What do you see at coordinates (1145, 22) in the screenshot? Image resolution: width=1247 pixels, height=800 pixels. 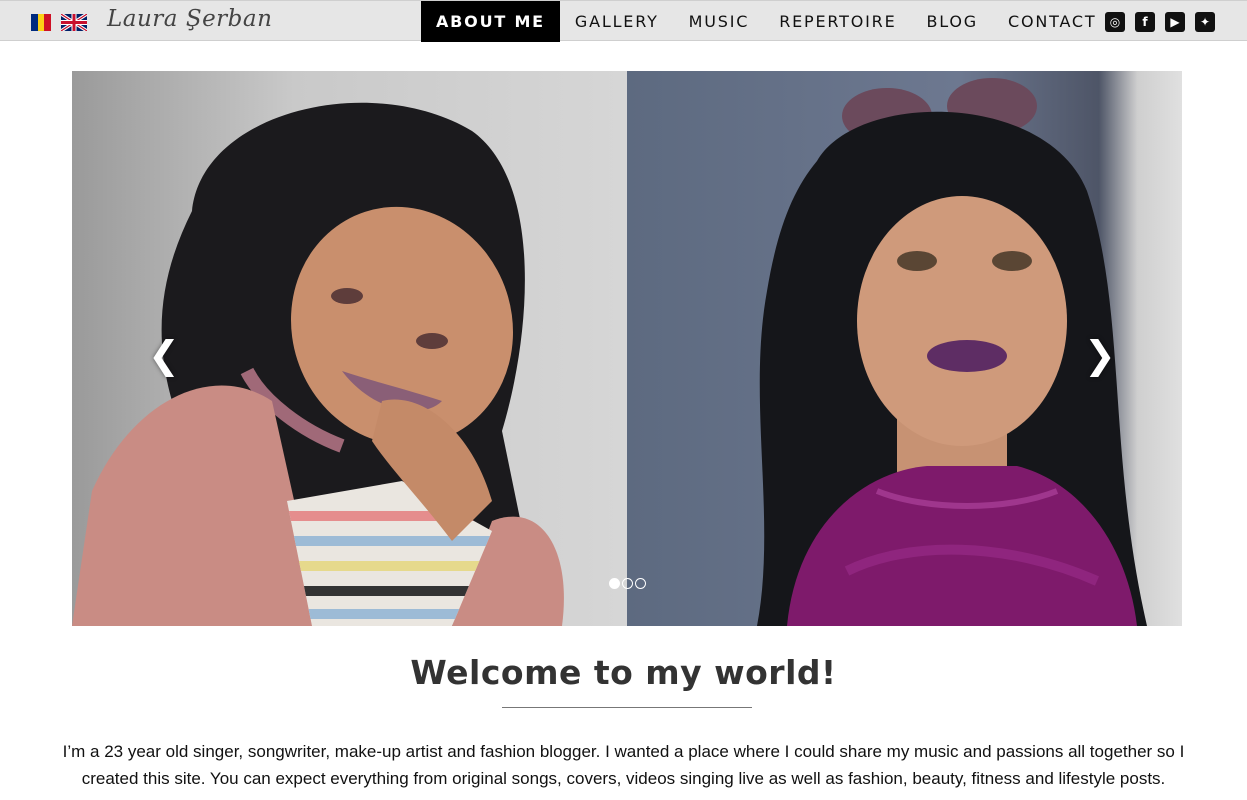 I see `facebook-icon: f` at bounding box center [1145, 22].